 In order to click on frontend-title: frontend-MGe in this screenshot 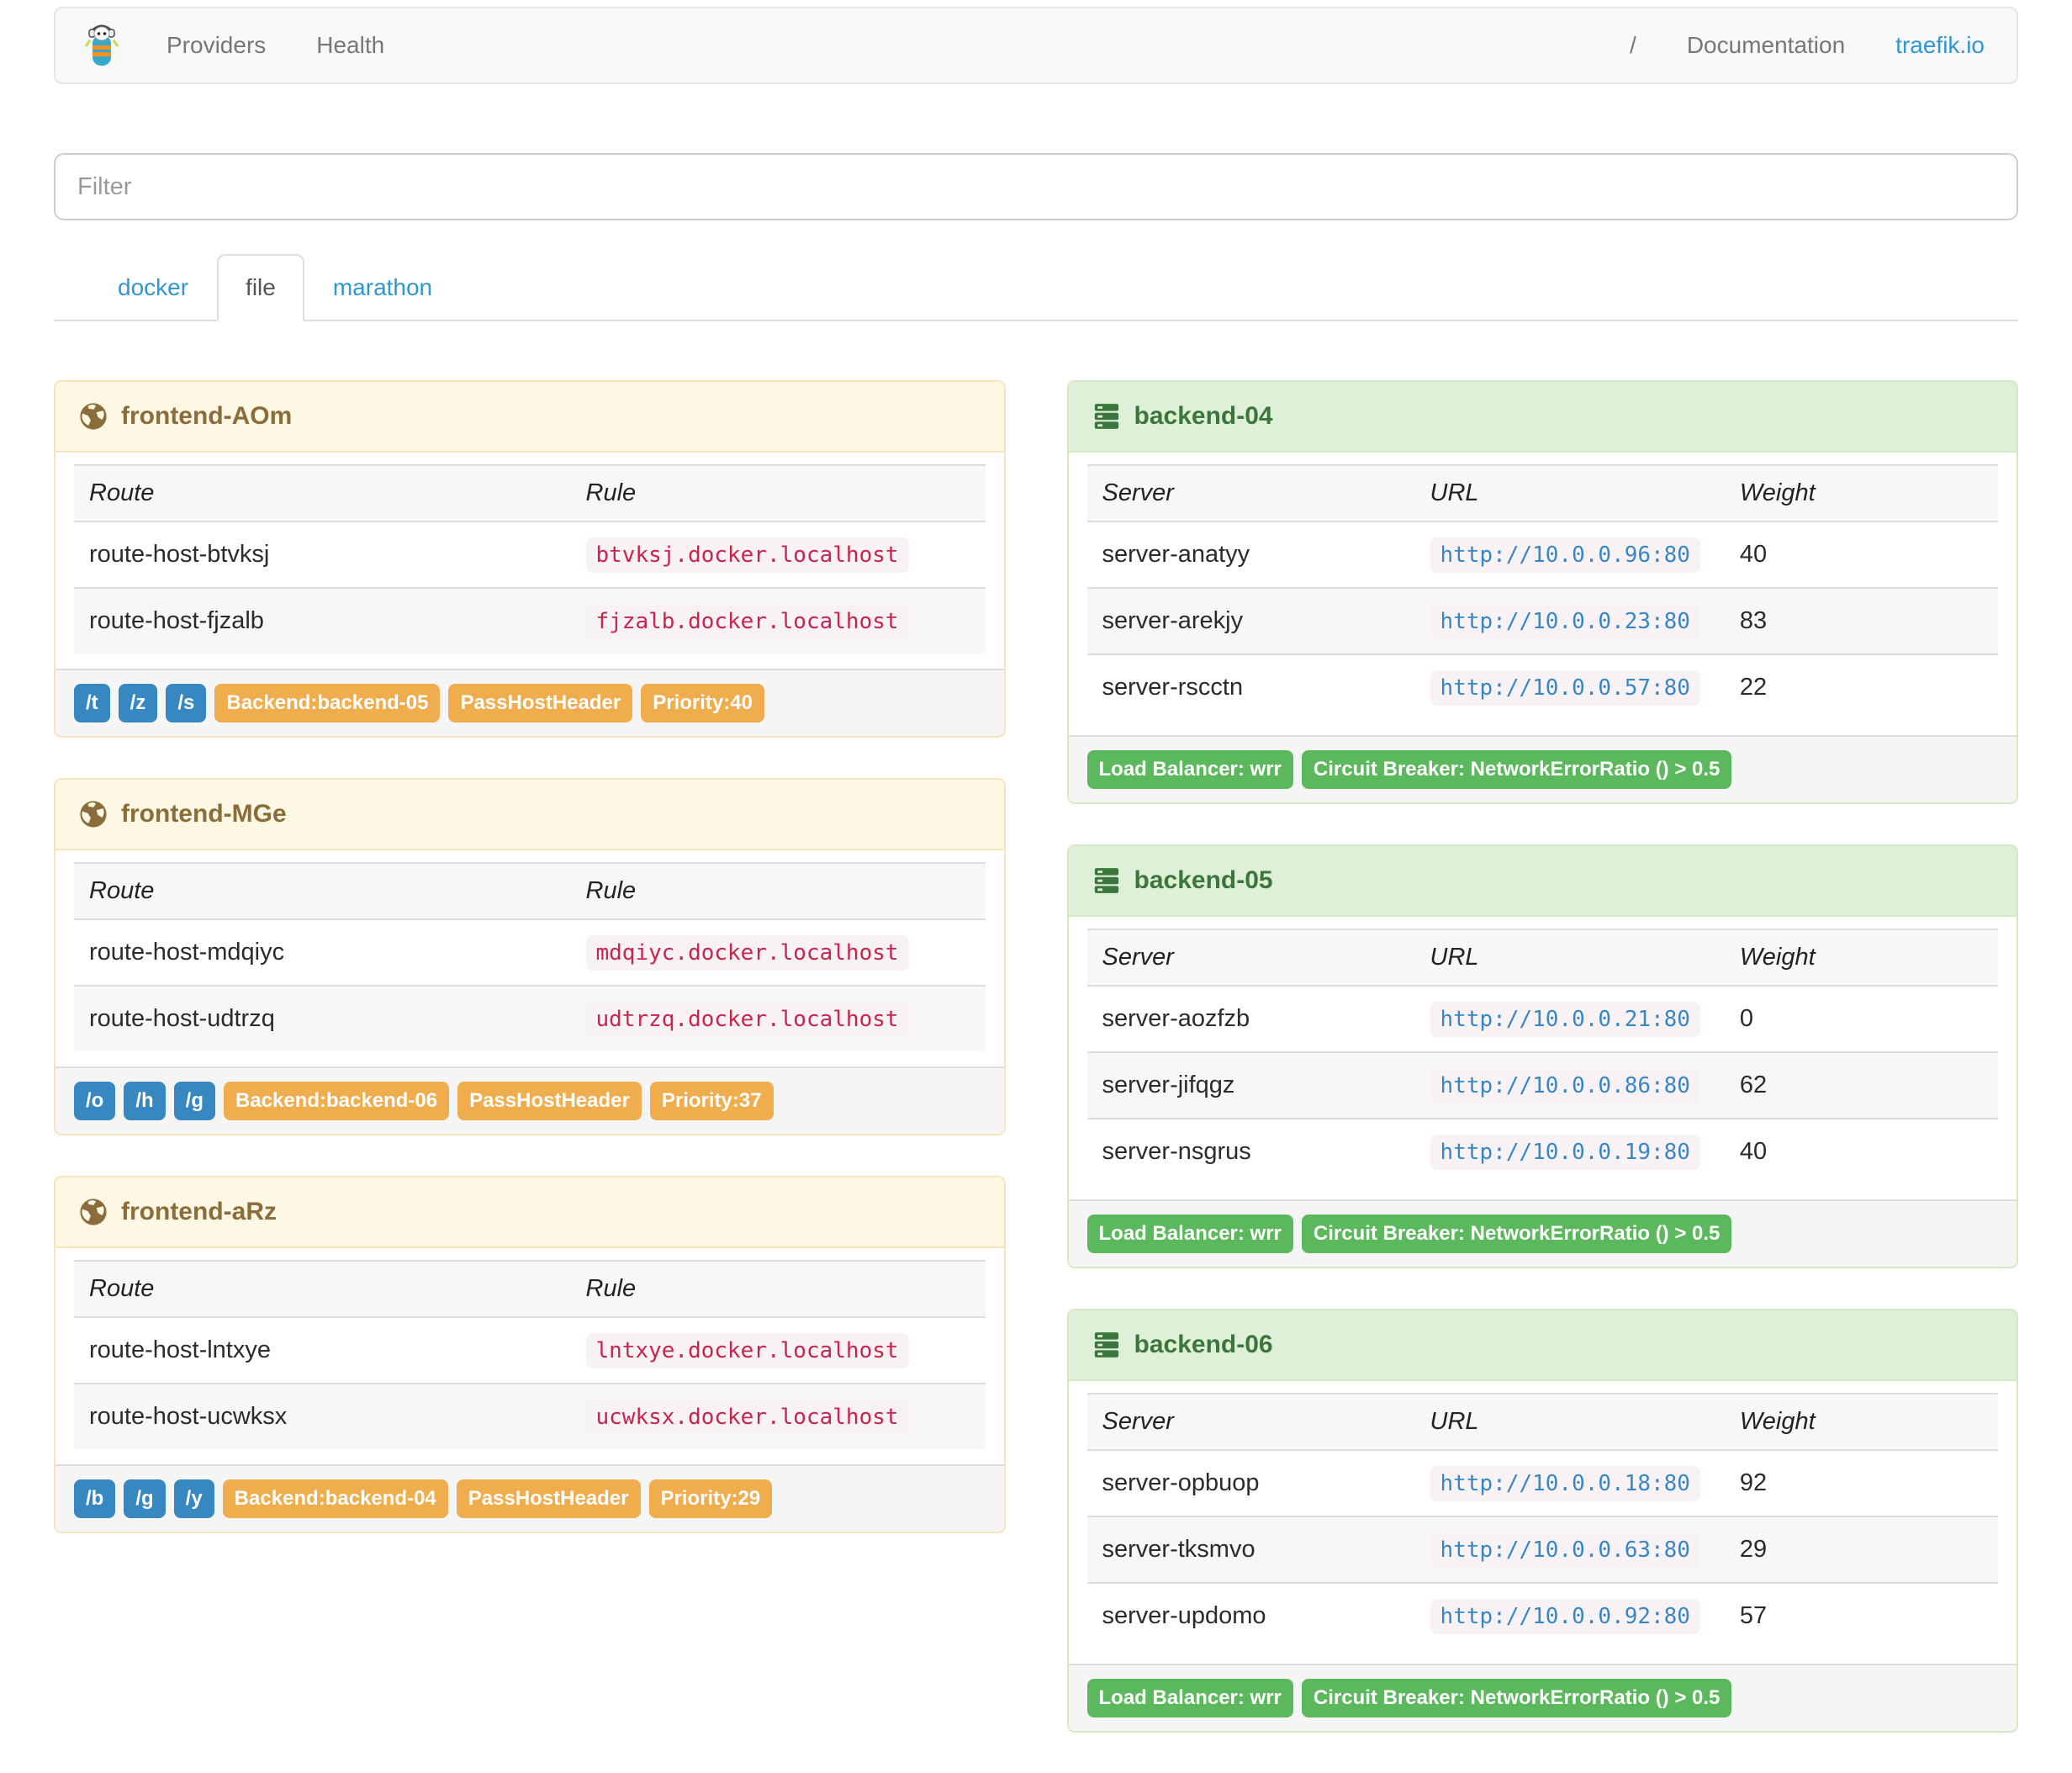, I will do `click(204, 814)`.